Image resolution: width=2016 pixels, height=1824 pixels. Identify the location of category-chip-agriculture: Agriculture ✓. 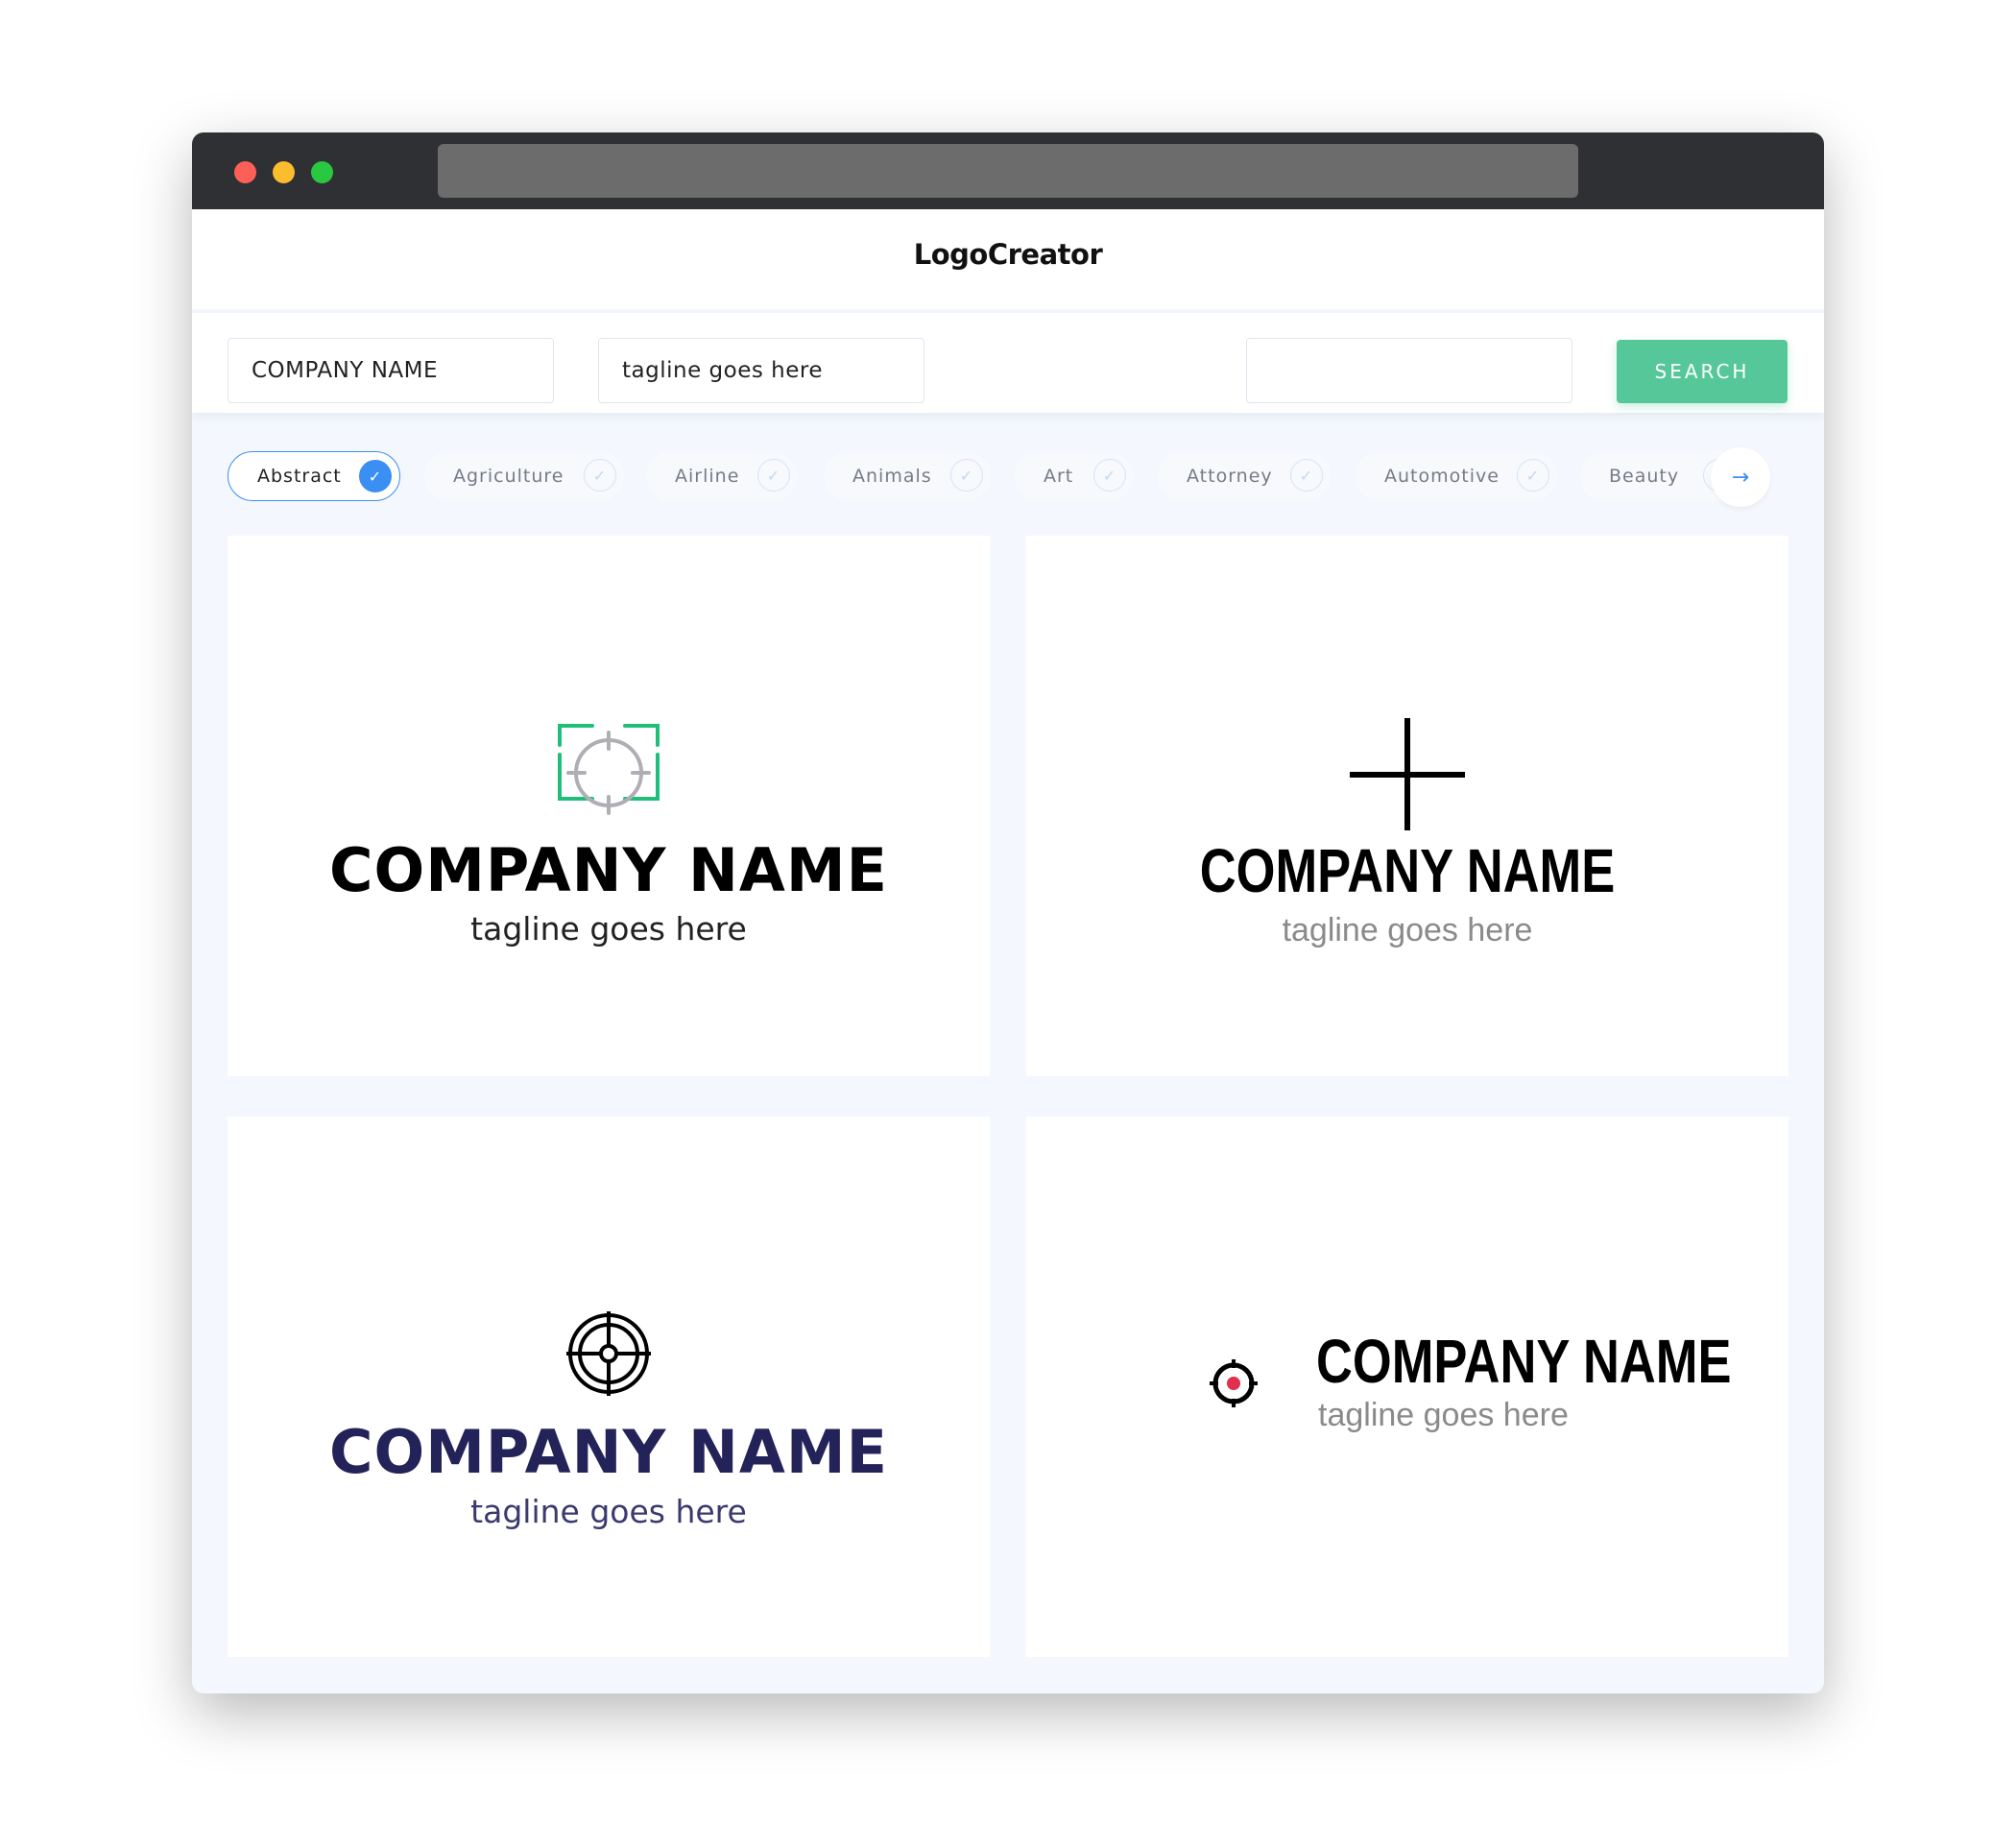
(524, 476).